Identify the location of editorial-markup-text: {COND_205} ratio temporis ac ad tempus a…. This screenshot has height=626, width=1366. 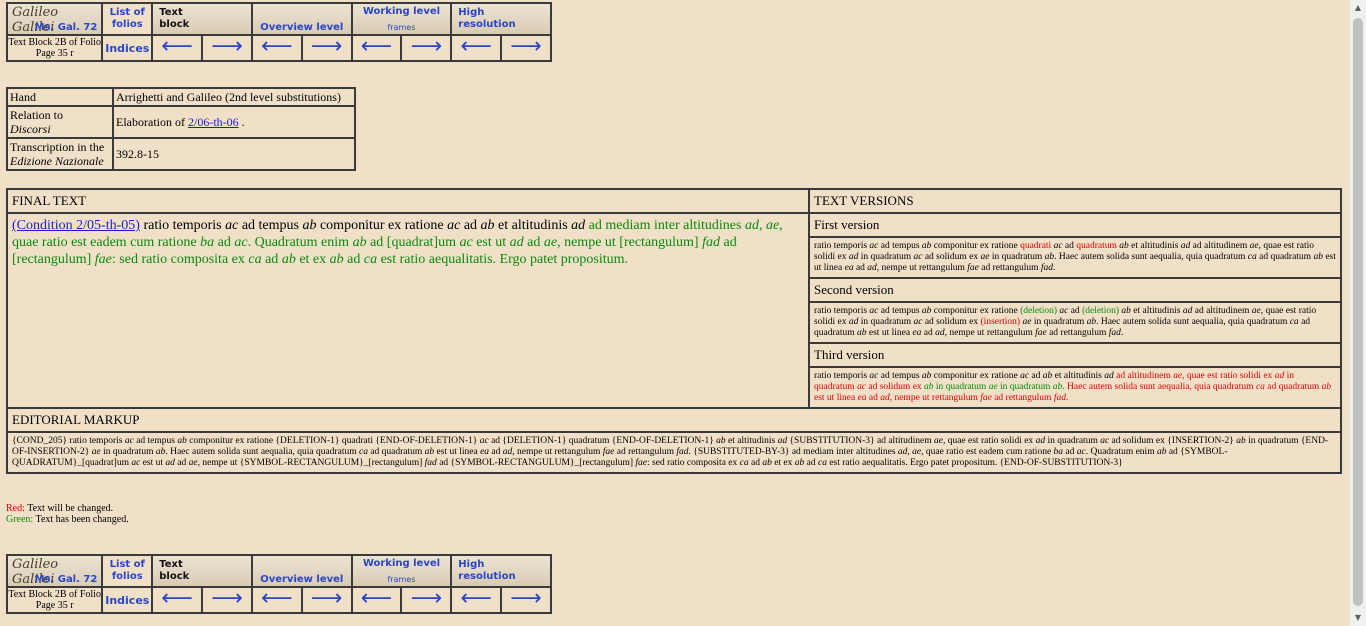
(674, 452).